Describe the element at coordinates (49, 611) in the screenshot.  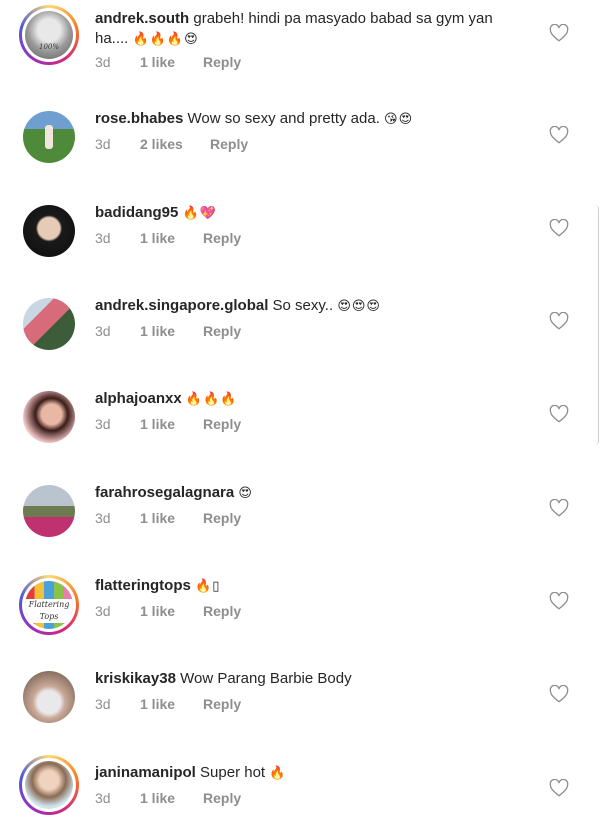
I see `avatar-logo-text: Flattering Tops` at that location.